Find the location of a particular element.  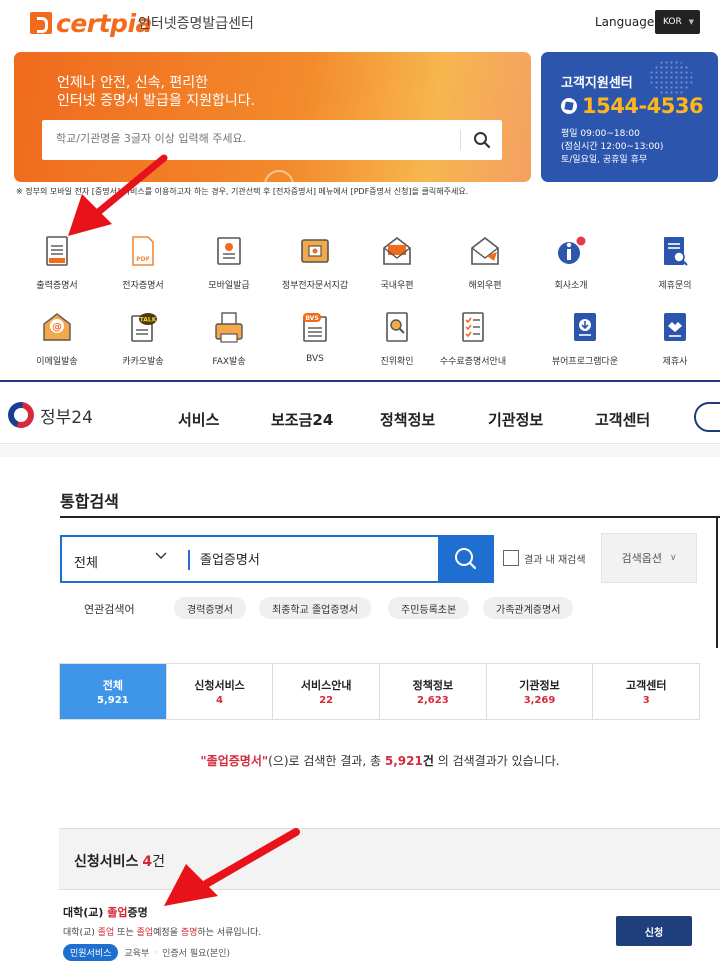

tab-customer-center: 고객센터 3 is located at coordinates (646, 691).